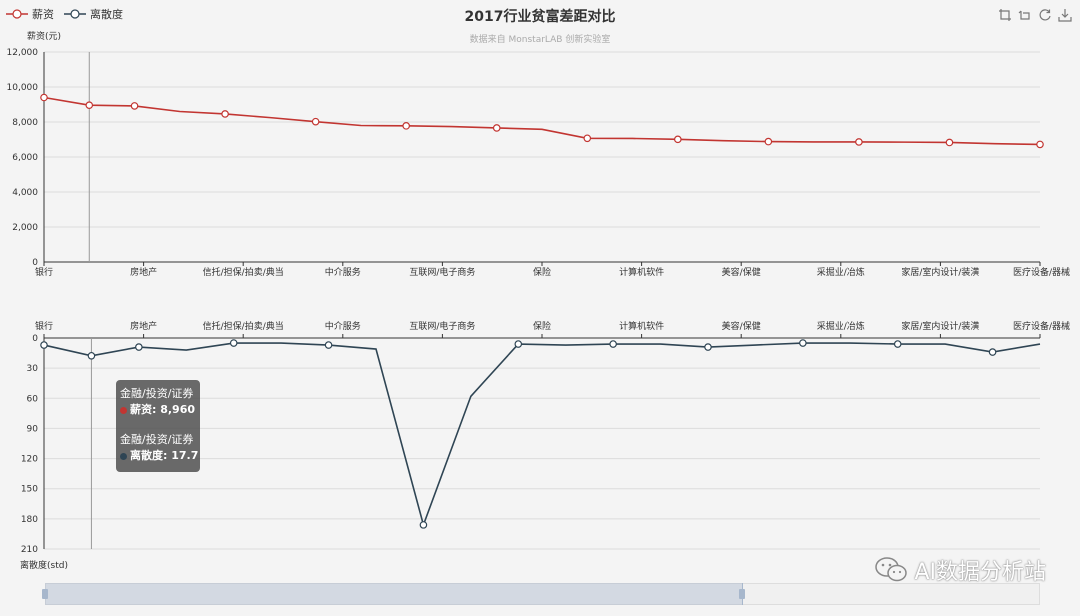  What do you see at coordinates (23, 53) in the screenshot?
I see `y-tick-label: 12,000` at bounding box center [23, 53].